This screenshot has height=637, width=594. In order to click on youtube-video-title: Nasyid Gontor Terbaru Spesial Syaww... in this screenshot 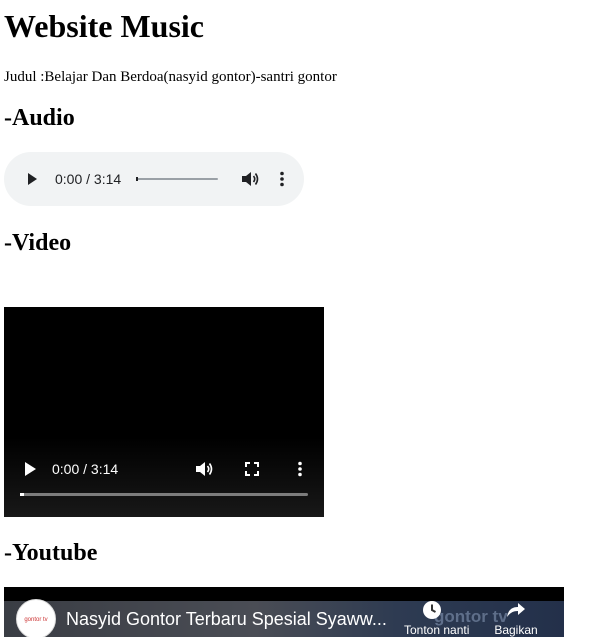, I will do `click(226, 619)`.